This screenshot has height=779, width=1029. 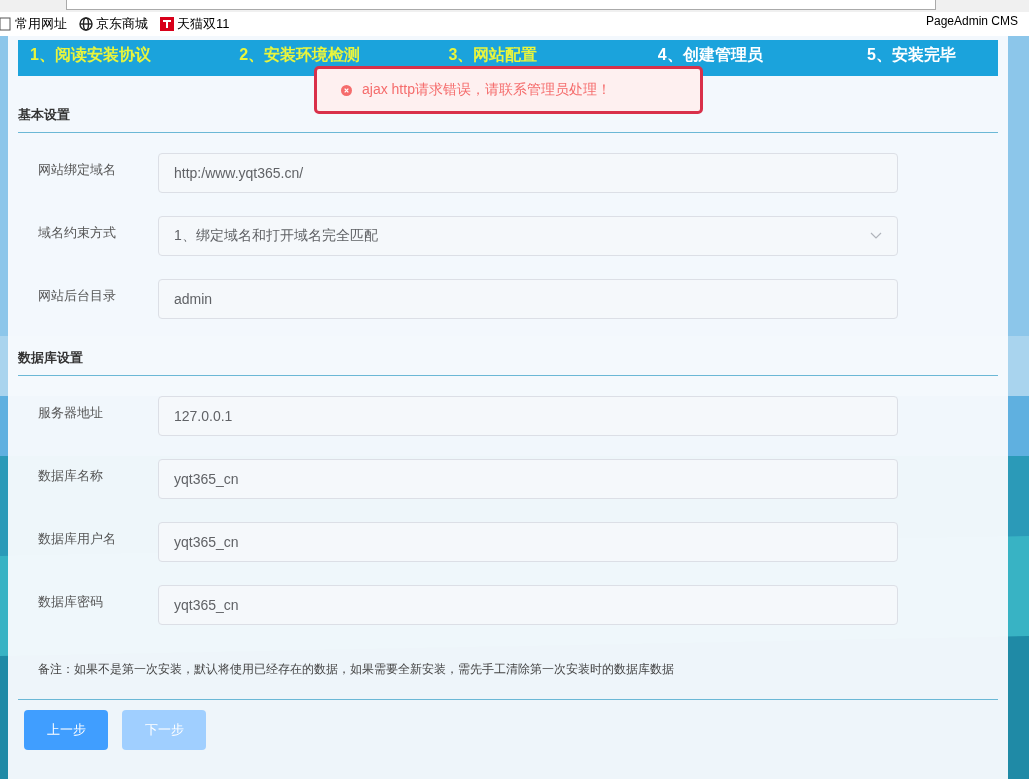 What do you see at coordinates (70, 602) in the screenshot?
I see `field-label: 数据库密码` at bounding box center [70, 602].